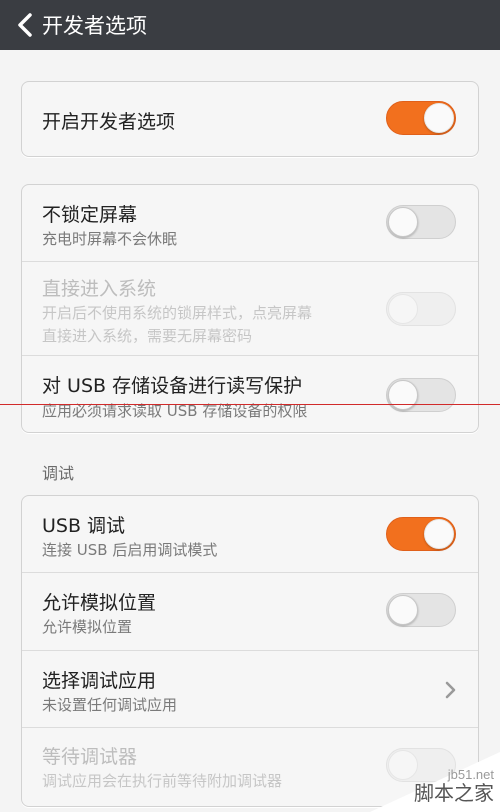 Image resolution: width=500 pixels, height=812 pixels. Describe the element at coordinates (90, 757) in the screenshot. I see `setting-title: 等待调试器` at that location.